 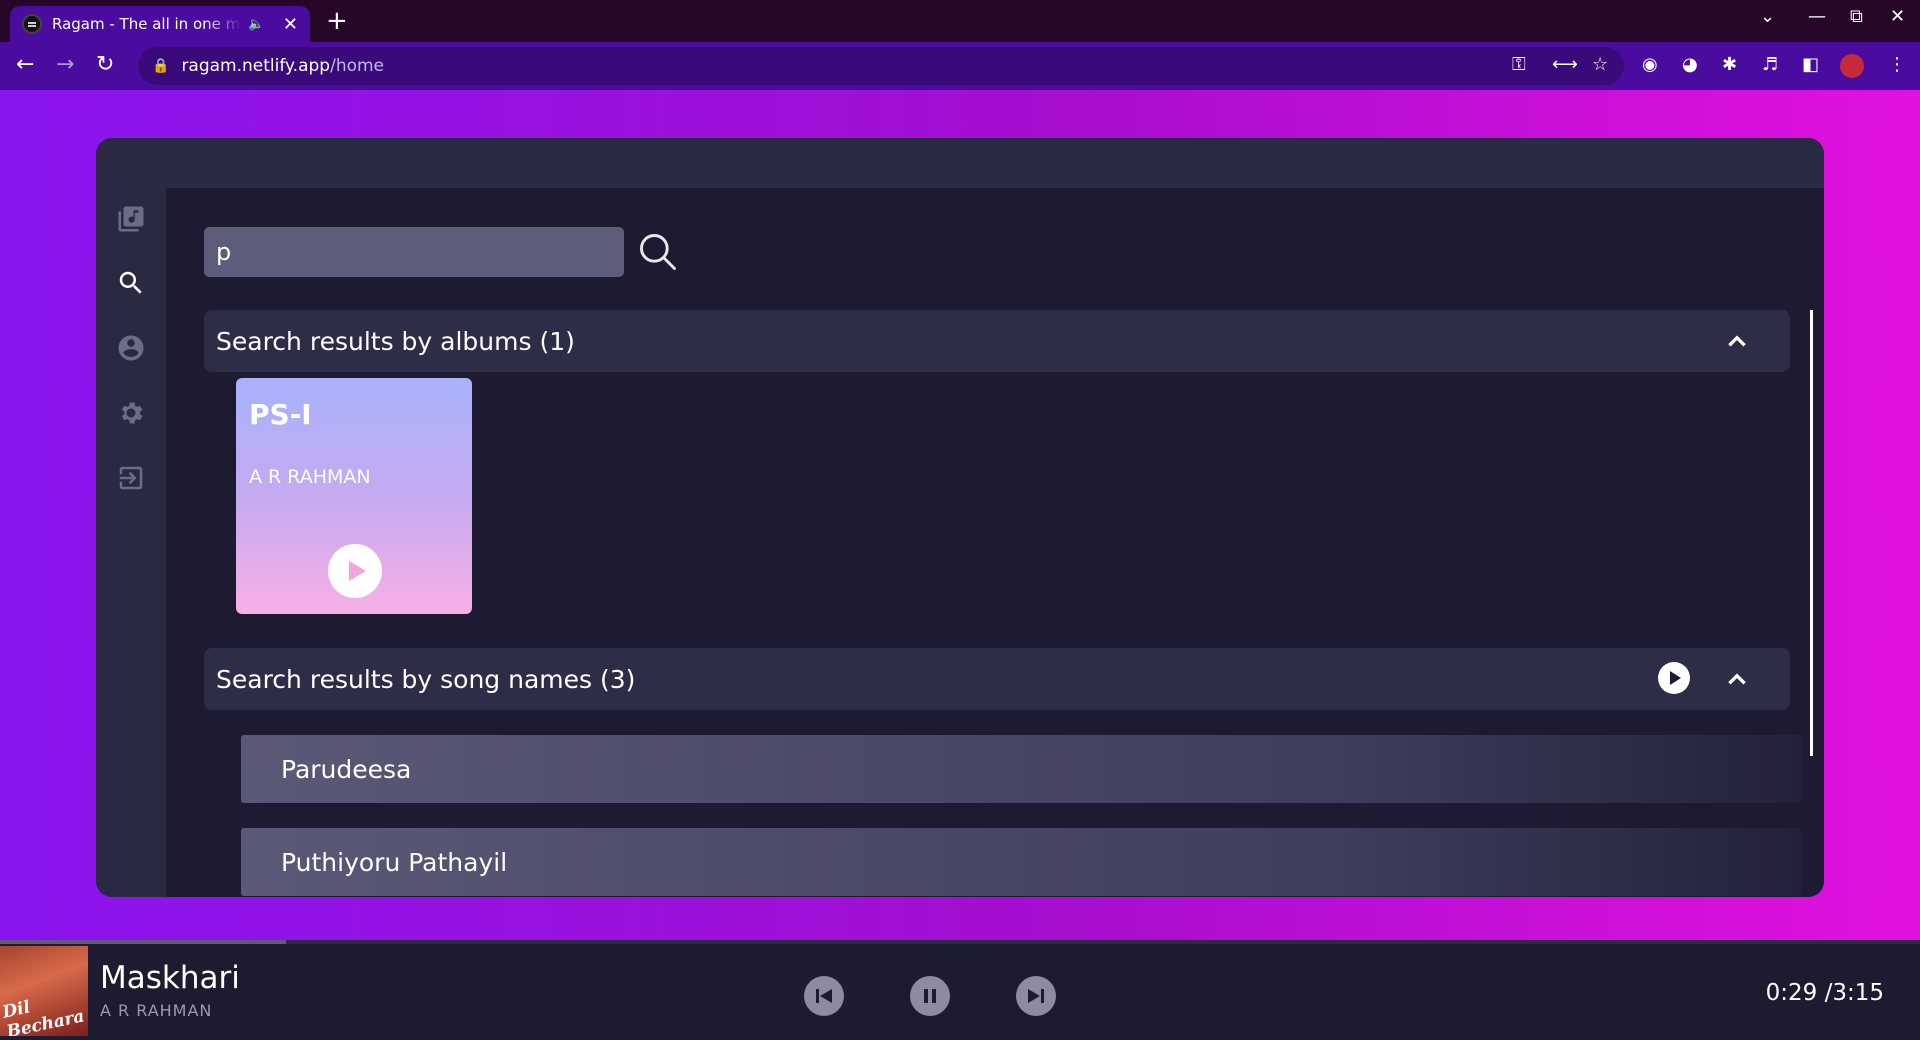 What do you see at coordinates (658, 252) in the screenshot?
I see `search-button-icon` at bounding box center [658, 252].